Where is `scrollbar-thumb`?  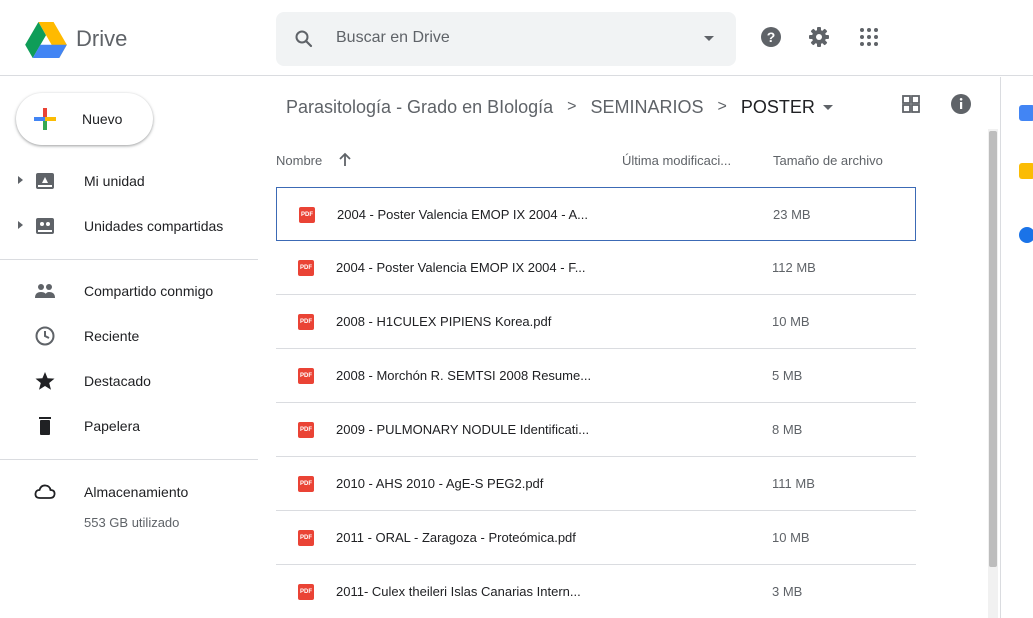 scrollbar-thumb is located at coordinates (993, 349).